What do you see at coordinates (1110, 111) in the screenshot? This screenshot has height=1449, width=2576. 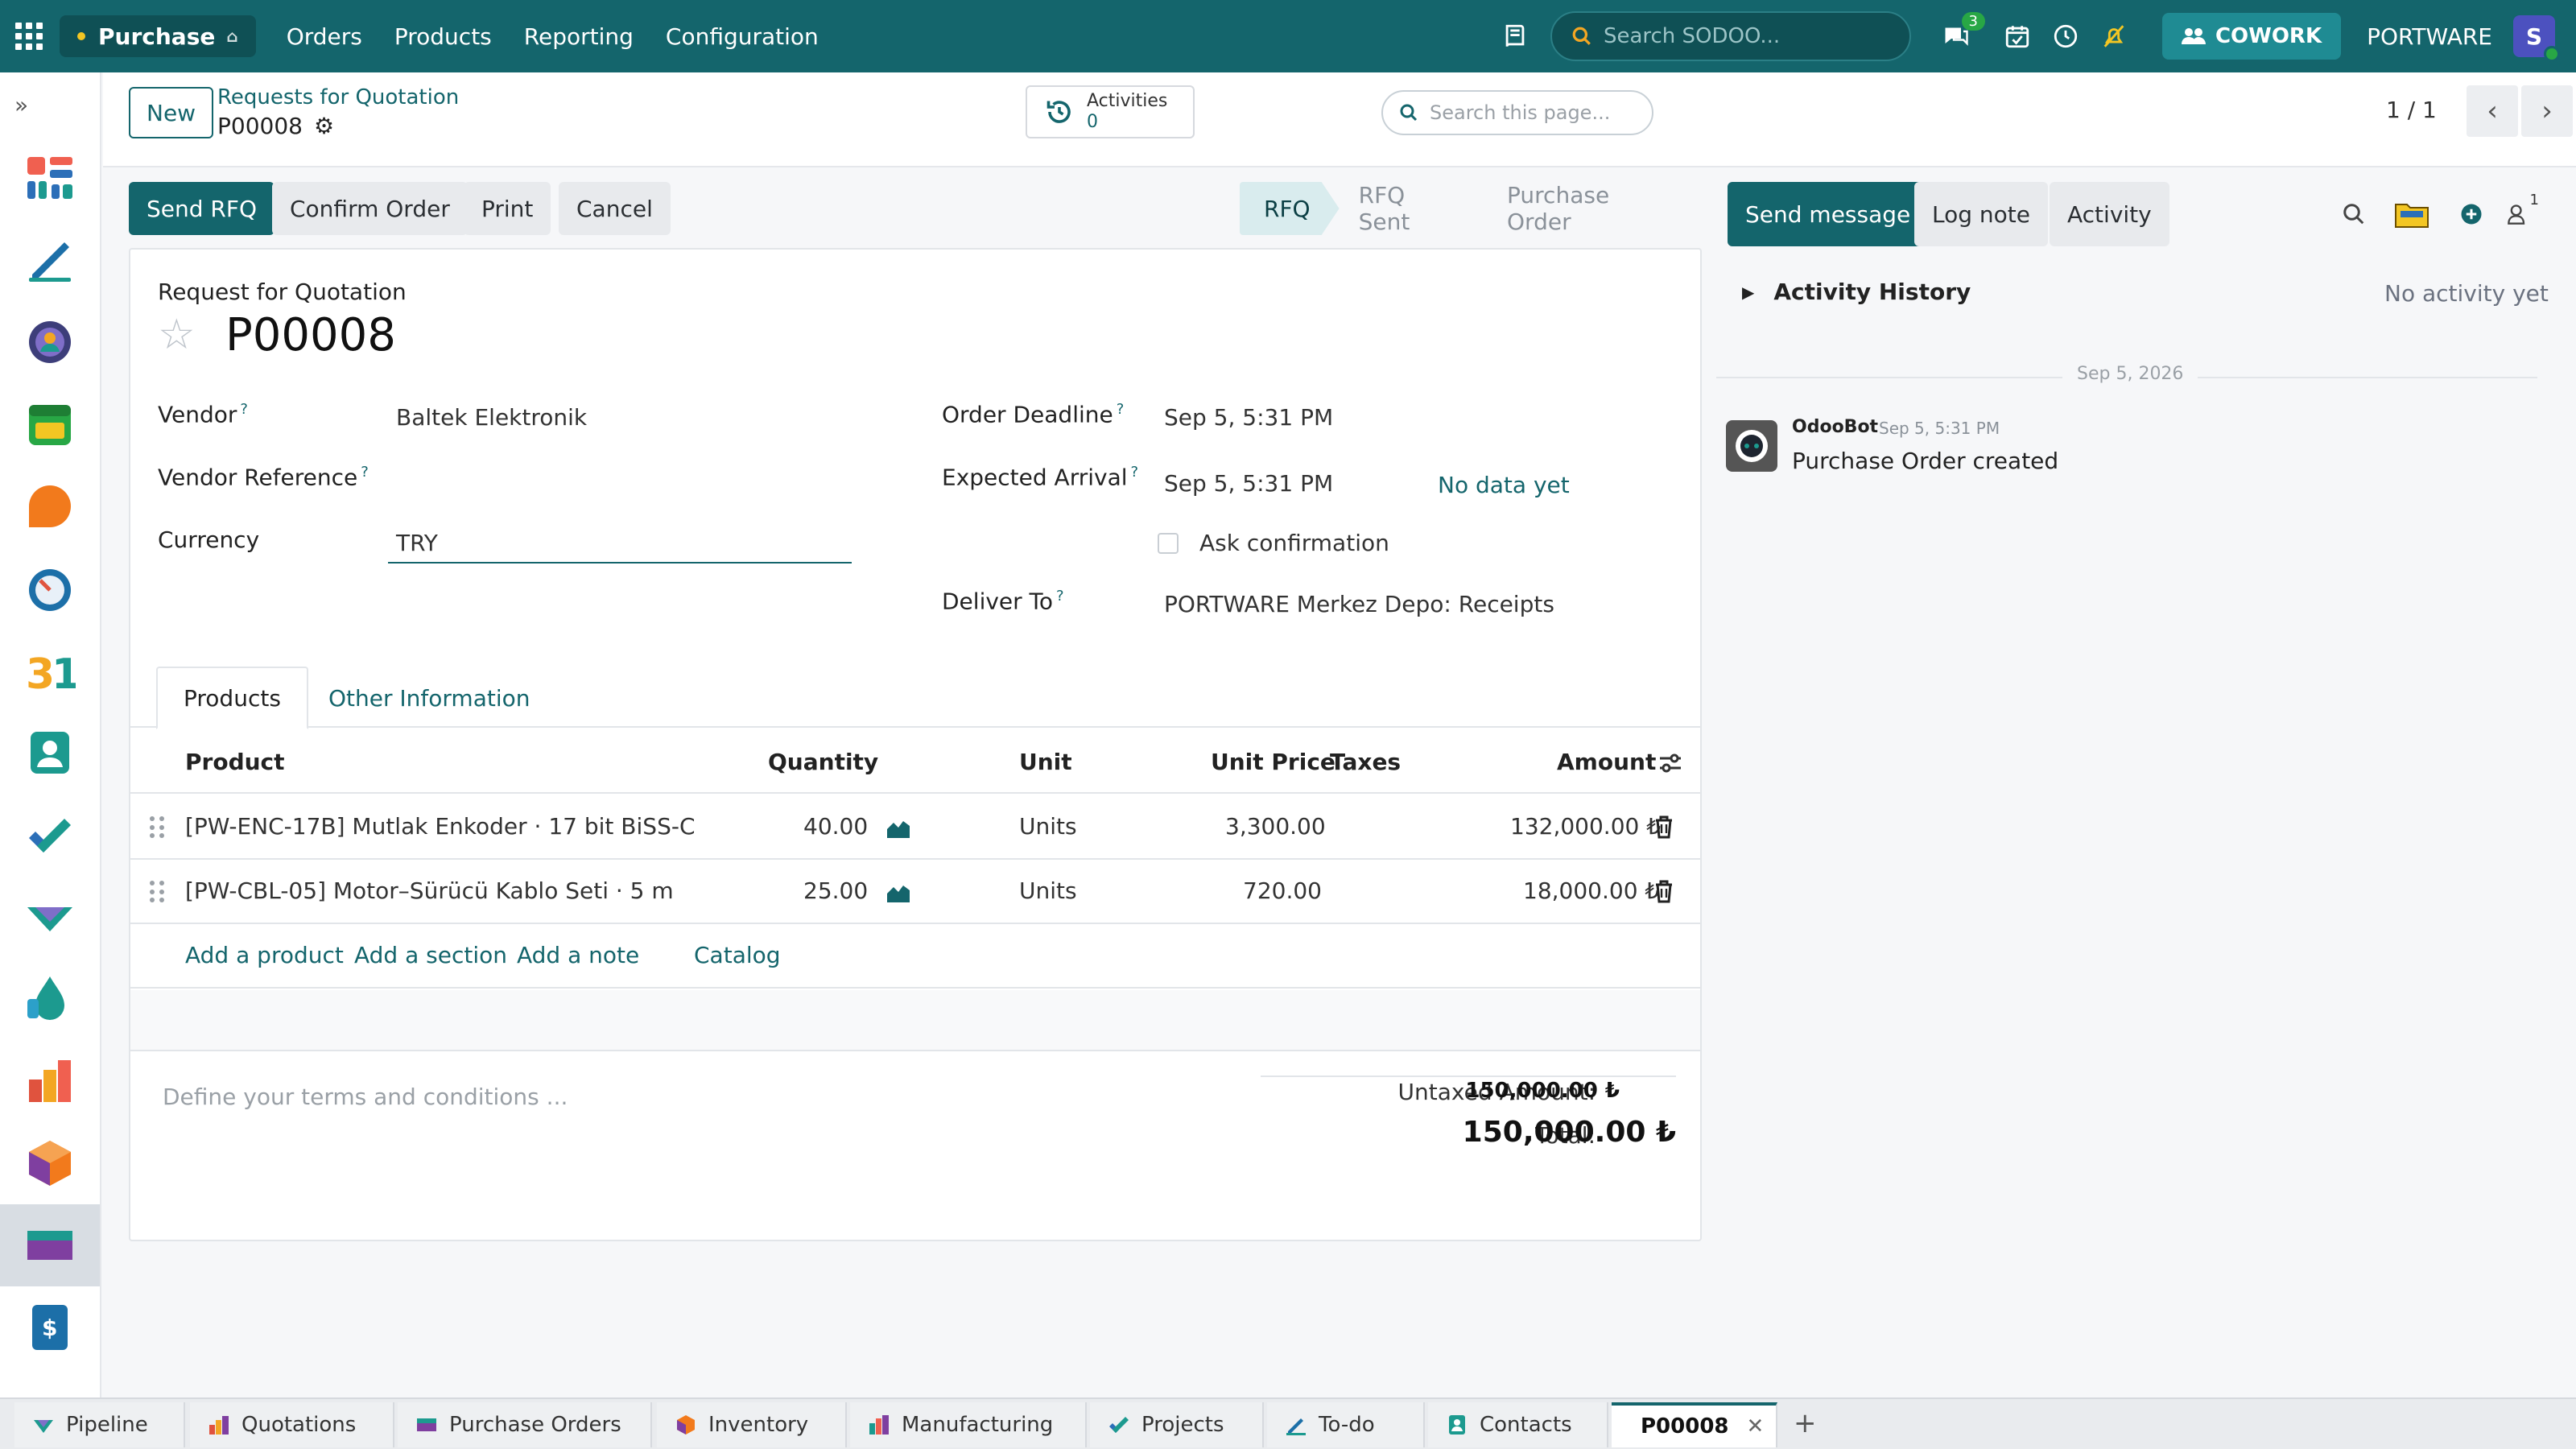 I see `activities-button: Activities 0` at bounding box center [1110, 111].